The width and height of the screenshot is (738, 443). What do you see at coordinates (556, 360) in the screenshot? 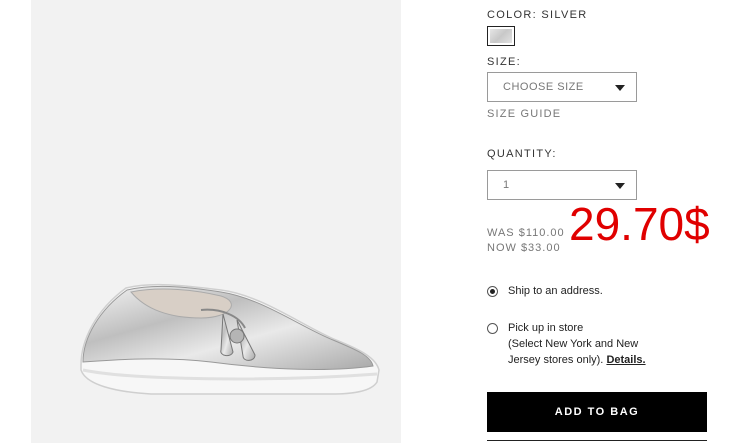
I see `pickup-line-3-text: Jersey stores only).` at bounding box center [556, 360].